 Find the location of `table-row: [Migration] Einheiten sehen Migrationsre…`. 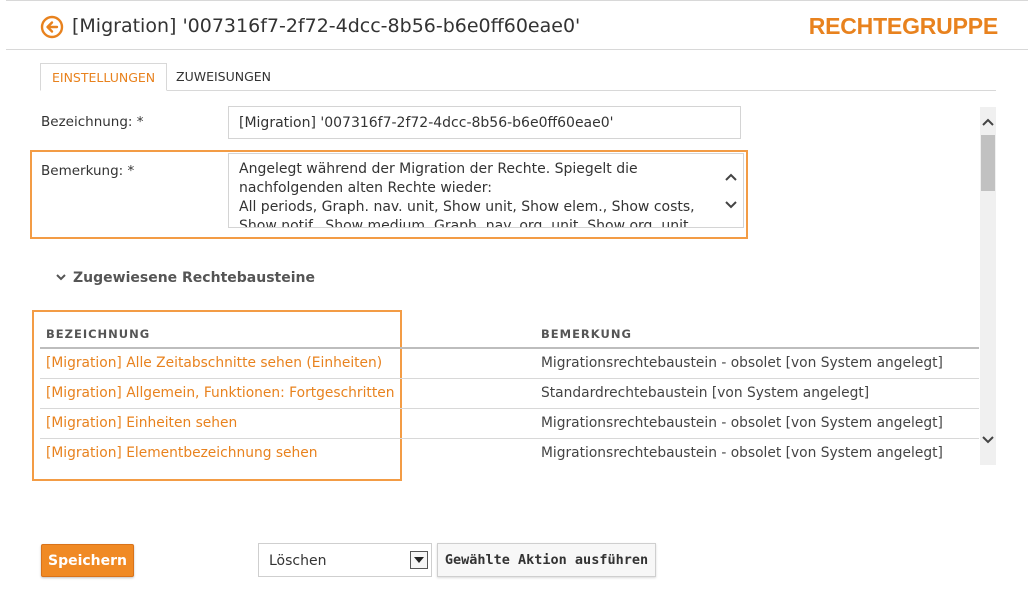

table-row: [Migration] Einheiten sehen Migrationsre… is located at coordinates (509, 424).